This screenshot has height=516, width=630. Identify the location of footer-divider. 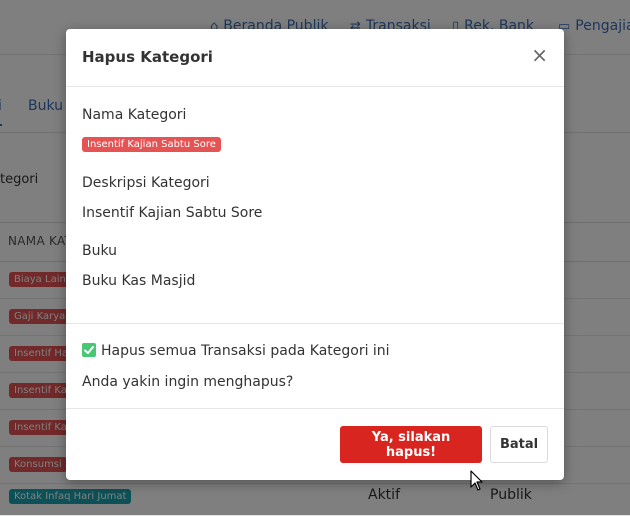
(315, 408).